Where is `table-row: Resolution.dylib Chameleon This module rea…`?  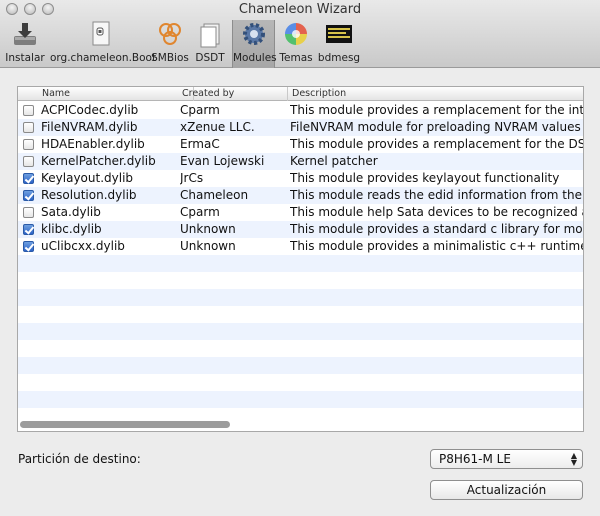 table-row: Resolution.dylib Chameleon This module rea… is located at coordinates (300, 195).